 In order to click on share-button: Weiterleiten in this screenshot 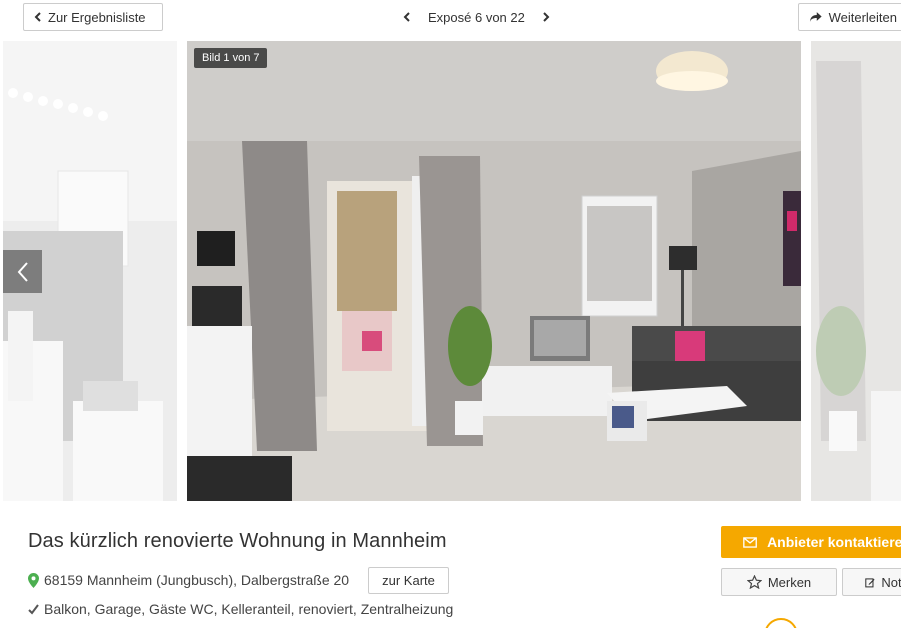, I will do `click(849, 17)`.